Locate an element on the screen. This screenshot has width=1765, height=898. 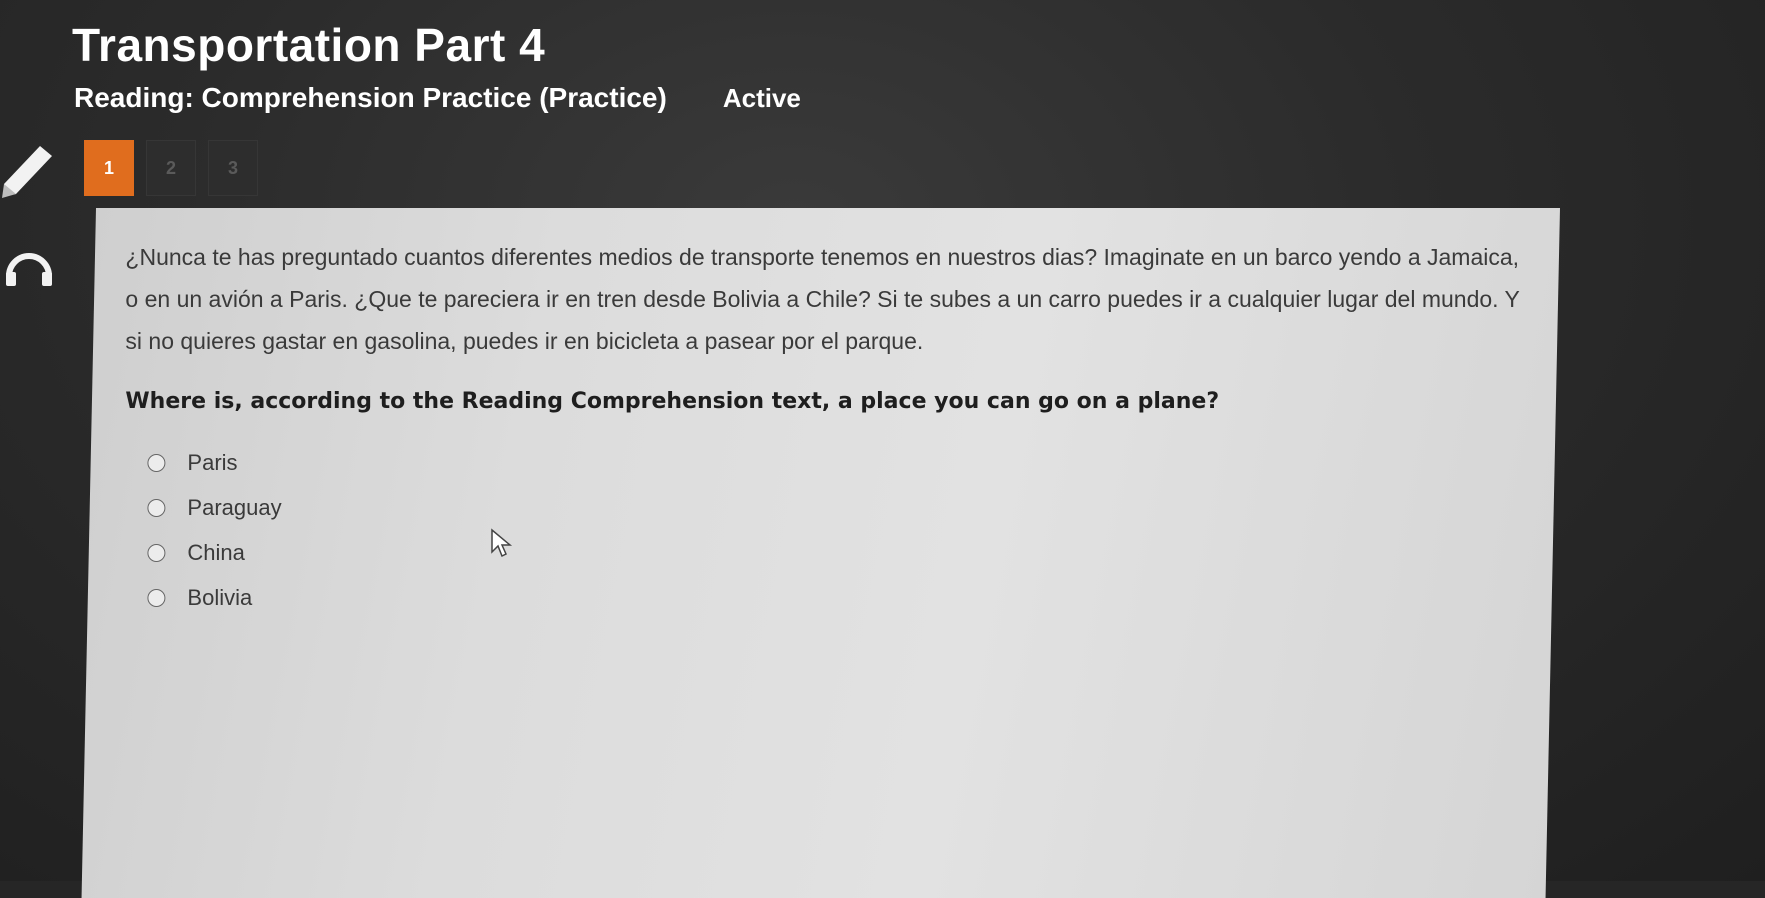
page-title: Transportation Part 4 is located at coordinates (309, 45).